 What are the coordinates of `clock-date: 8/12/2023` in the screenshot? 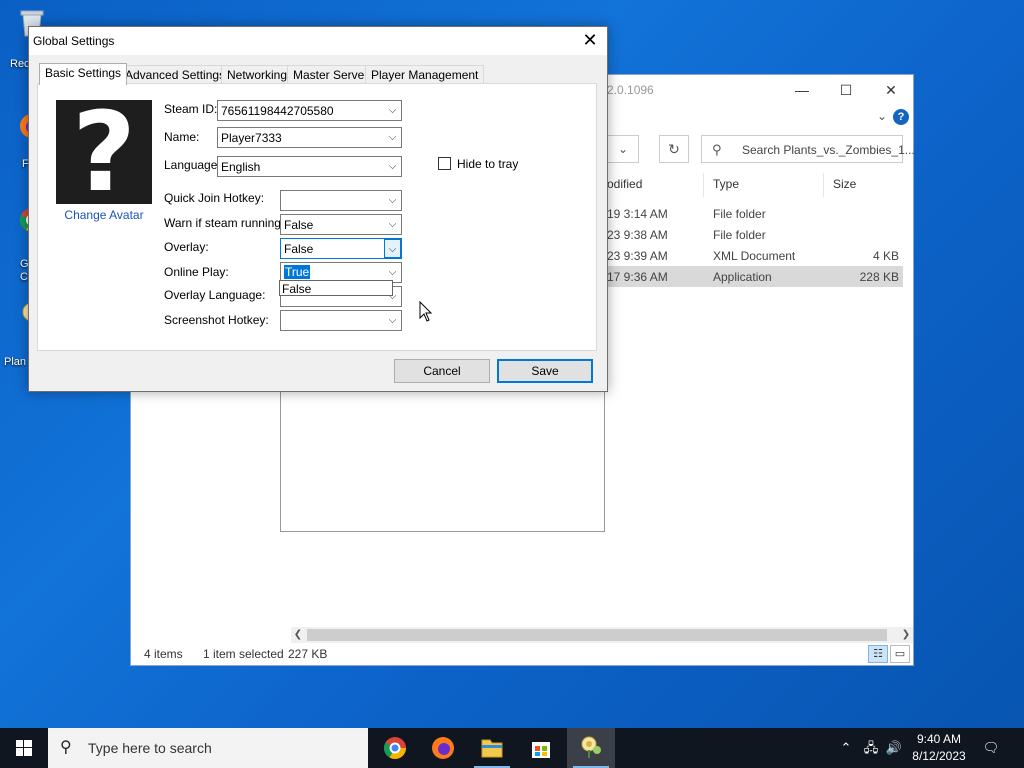 It's located at (939, 756).